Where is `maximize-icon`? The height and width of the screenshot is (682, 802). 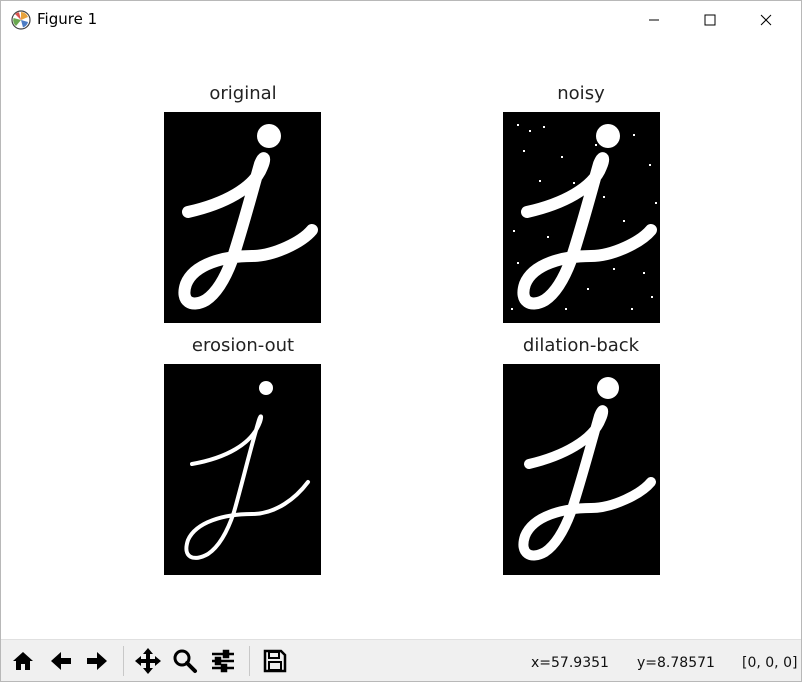 maximize-icon is located at coordinates (710, 20).